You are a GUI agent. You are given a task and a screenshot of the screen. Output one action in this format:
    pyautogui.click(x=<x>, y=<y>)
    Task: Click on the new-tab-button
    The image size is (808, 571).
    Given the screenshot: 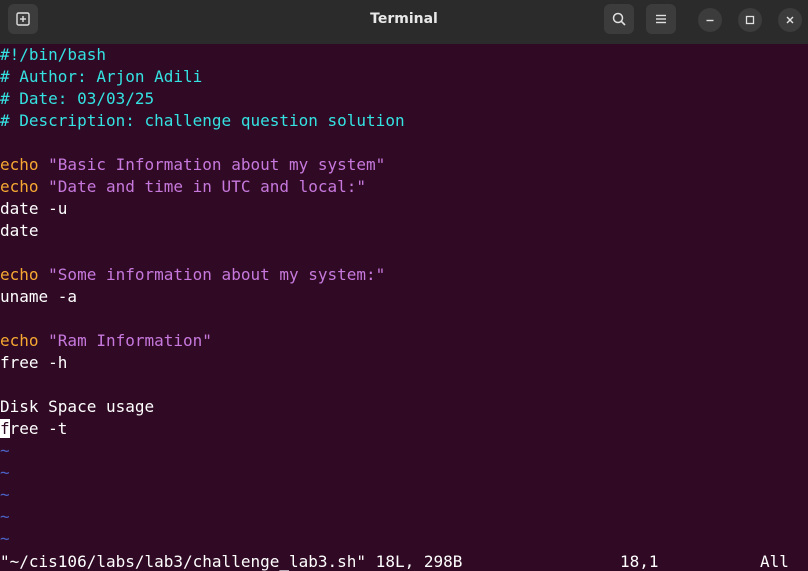 What is the action you would take?
    pyautogui.click(x=23, y=19)
    